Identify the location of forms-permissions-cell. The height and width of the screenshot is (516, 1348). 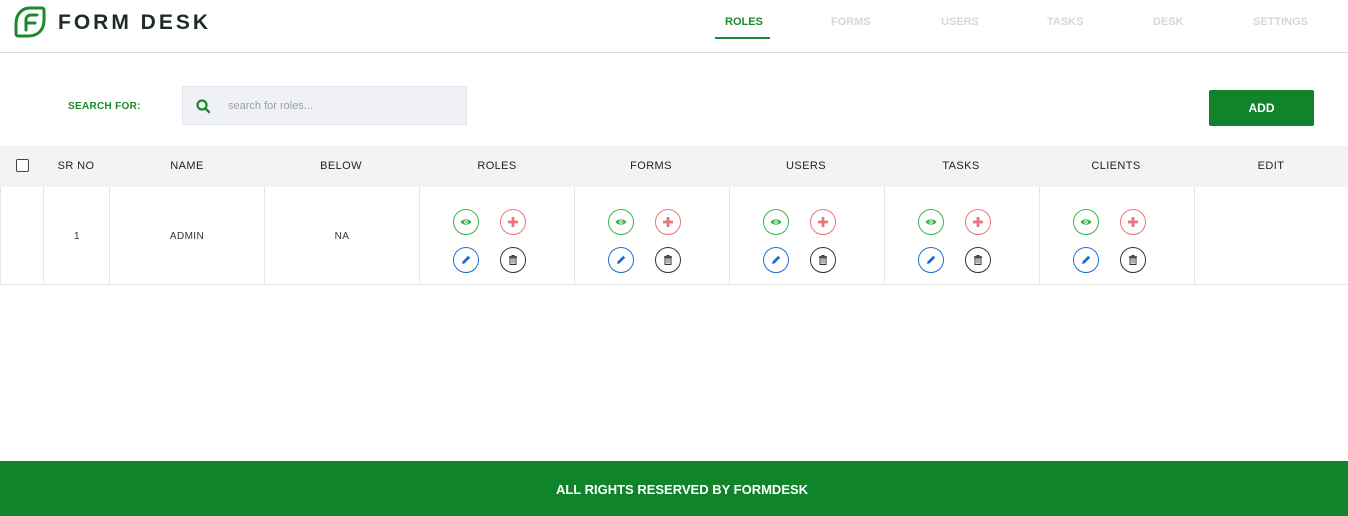
(651, 235).